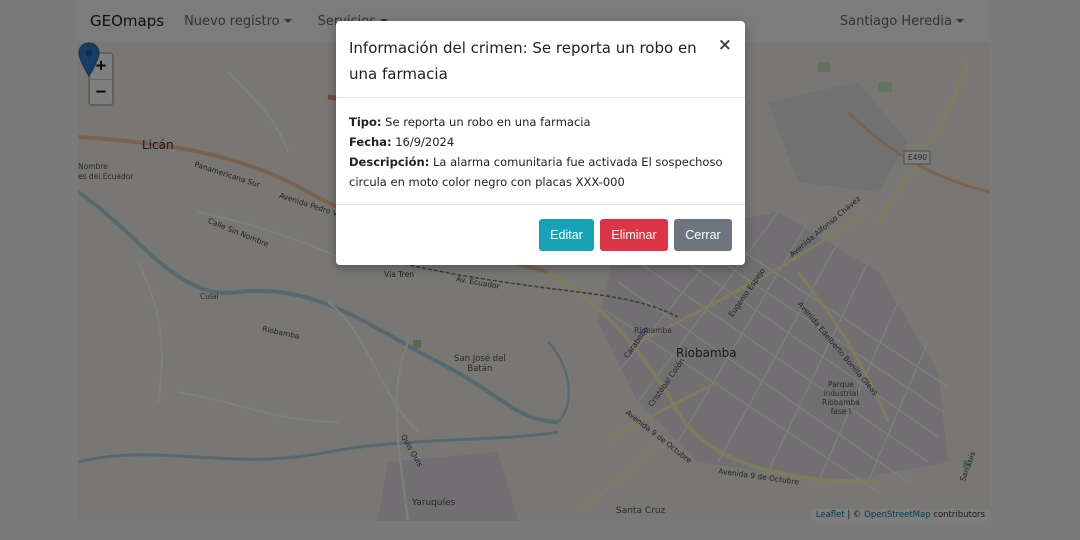 This screenshot has width=1080, height=540. Describe the element at coordinates (370, 142) in the screenshot. I see `fecha-label: Fecha:` at that location.